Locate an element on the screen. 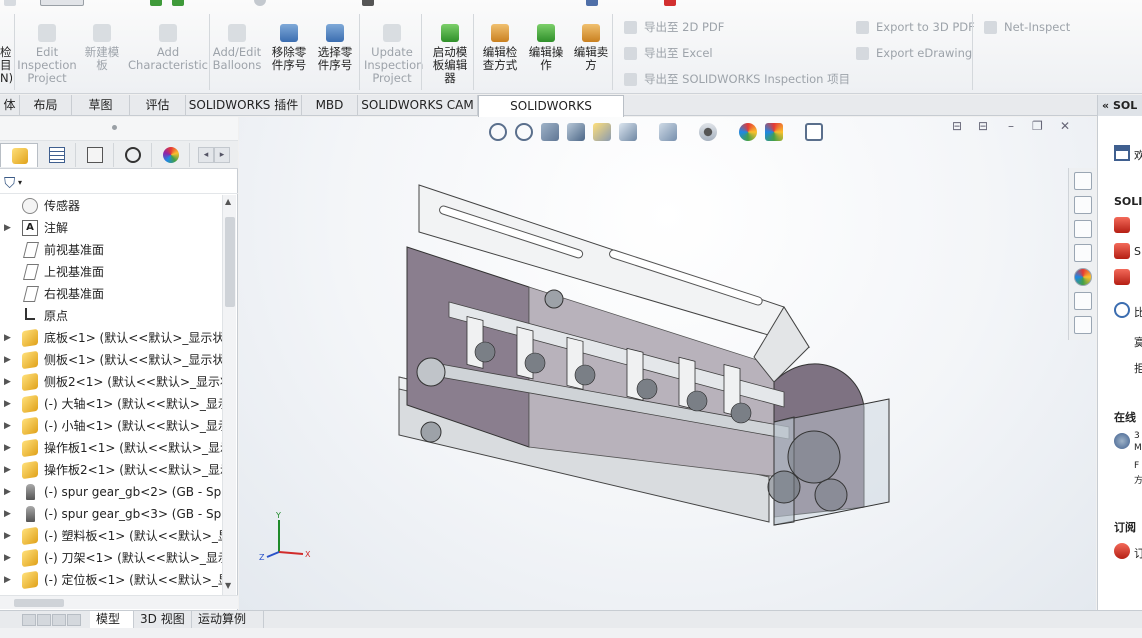 The height and width of the screenshot is (638, 1142). home-icon is located at coordinates (1083, 181).